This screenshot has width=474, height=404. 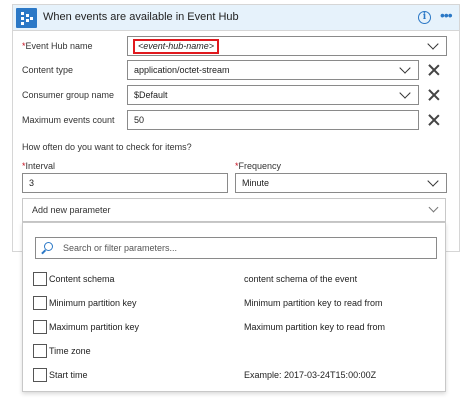 What do you see at coordinates (341, 183) in the screenshot?
I see `frequency-dropdown: Minute` at bounding box center [341, 183].